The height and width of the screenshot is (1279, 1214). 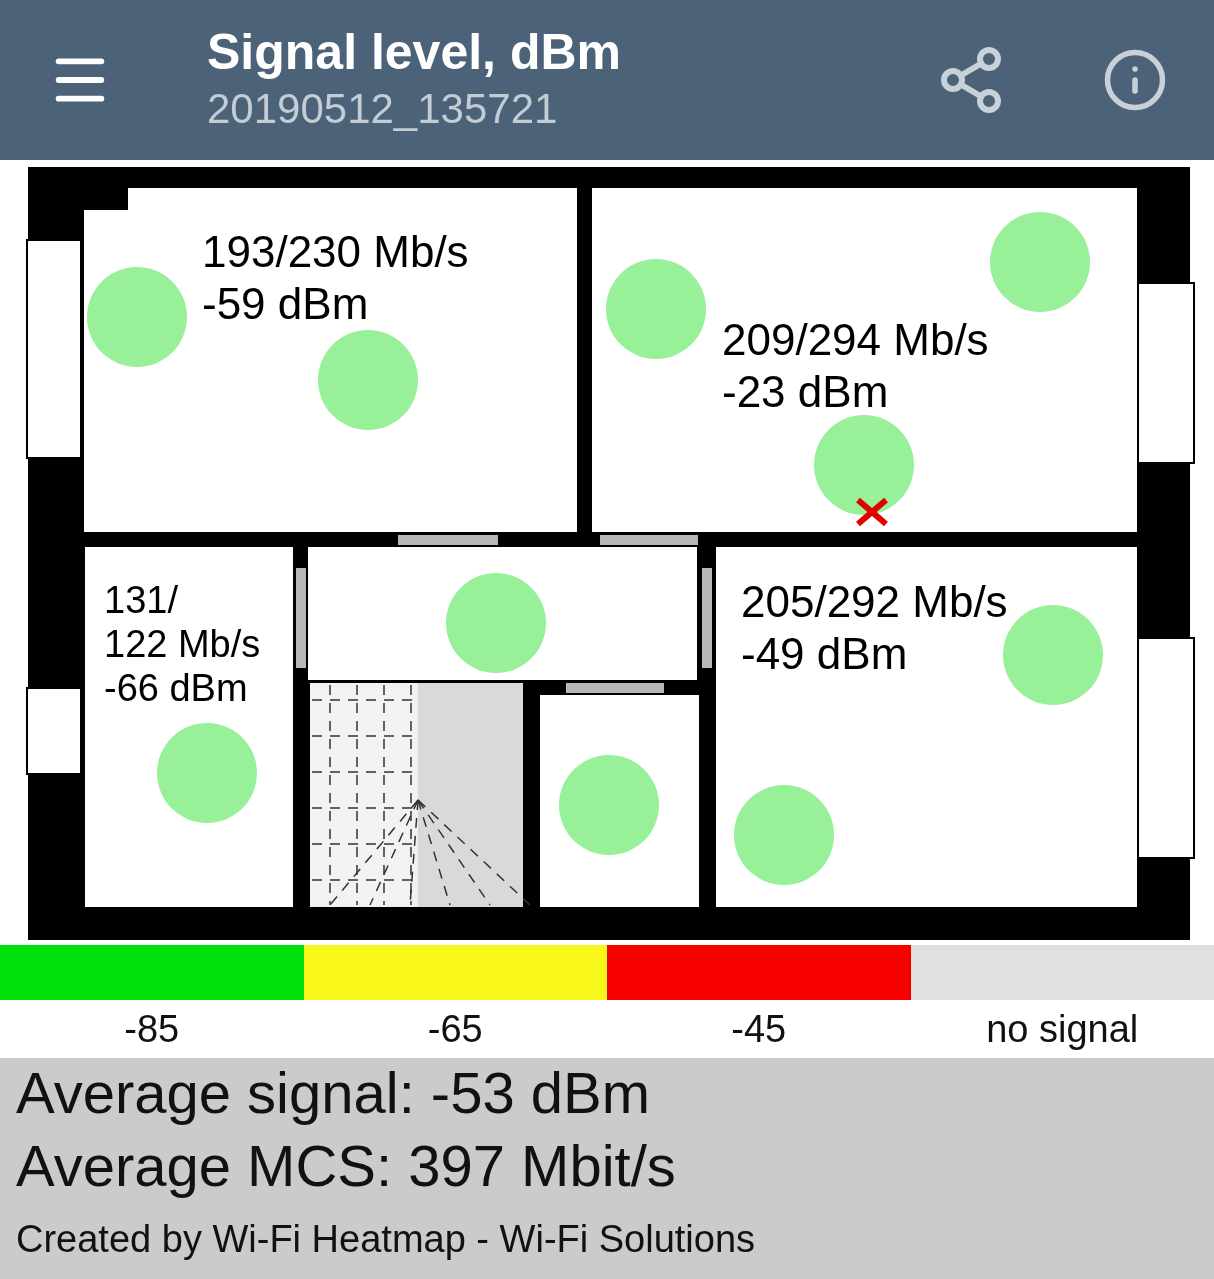 I want to click on legend-label: no signal, so click(x=1062, y=1029).